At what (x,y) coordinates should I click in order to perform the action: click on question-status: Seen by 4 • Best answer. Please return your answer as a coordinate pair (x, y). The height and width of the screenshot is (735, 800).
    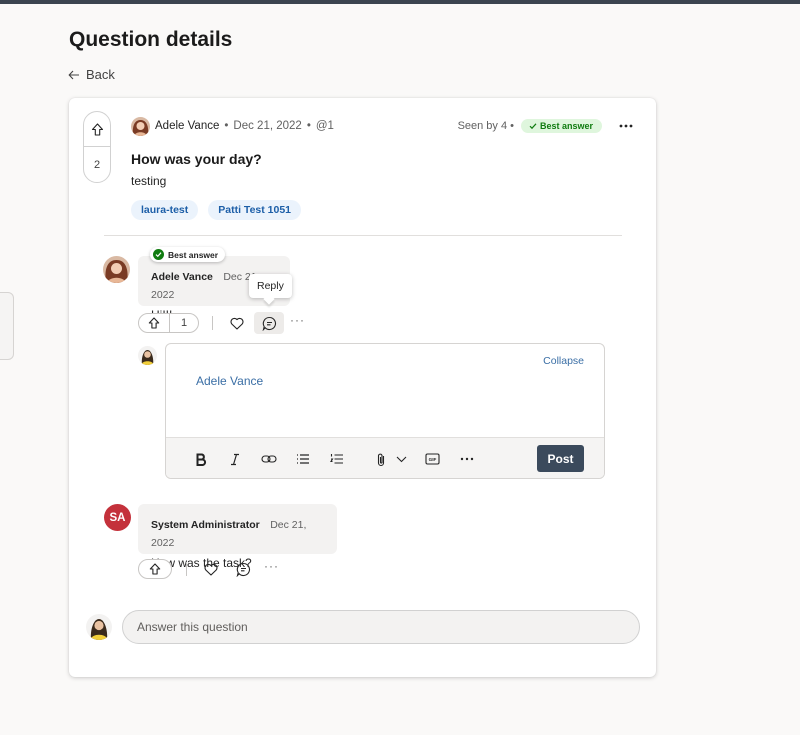
    Looking at the image, I should click on (547, 126).